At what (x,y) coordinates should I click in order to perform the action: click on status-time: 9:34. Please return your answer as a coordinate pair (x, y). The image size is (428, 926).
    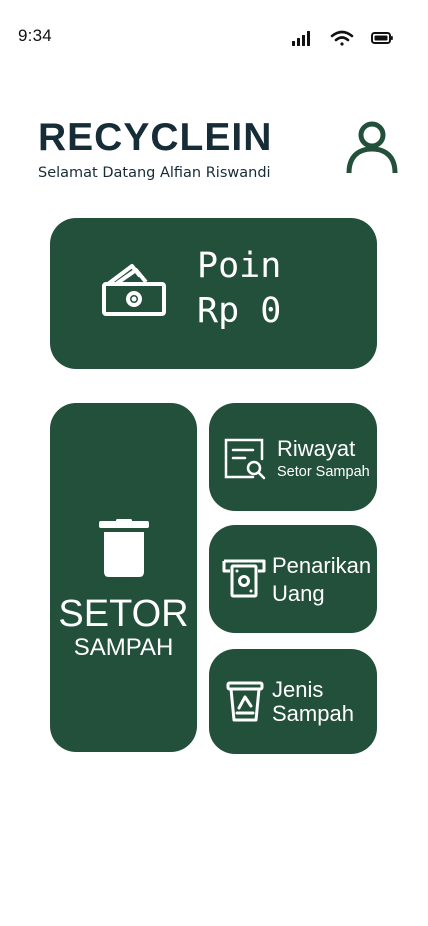
    Looking at the image, I should click on (35, 35).